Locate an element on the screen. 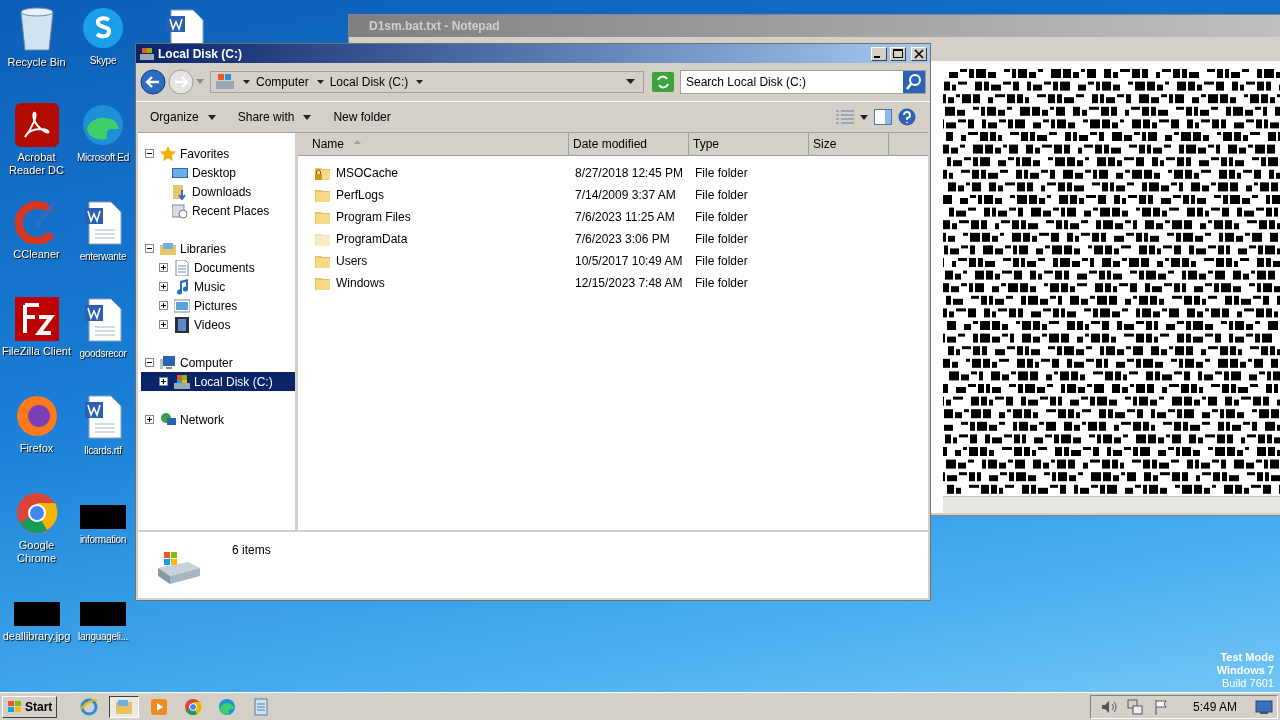  breadcrumb-item: Local Disk (C:) is located at coordinates (369, 82).